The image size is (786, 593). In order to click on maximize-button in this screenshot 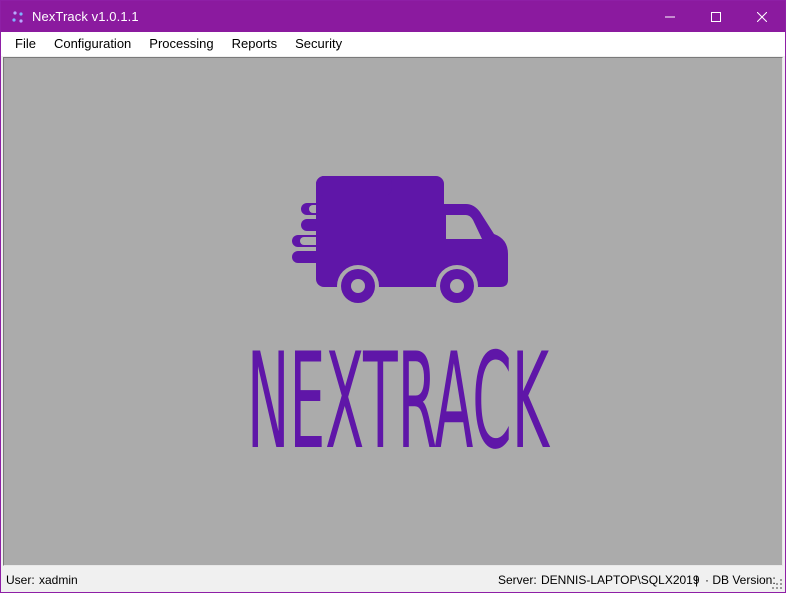, I will do `click(716, 16)`.